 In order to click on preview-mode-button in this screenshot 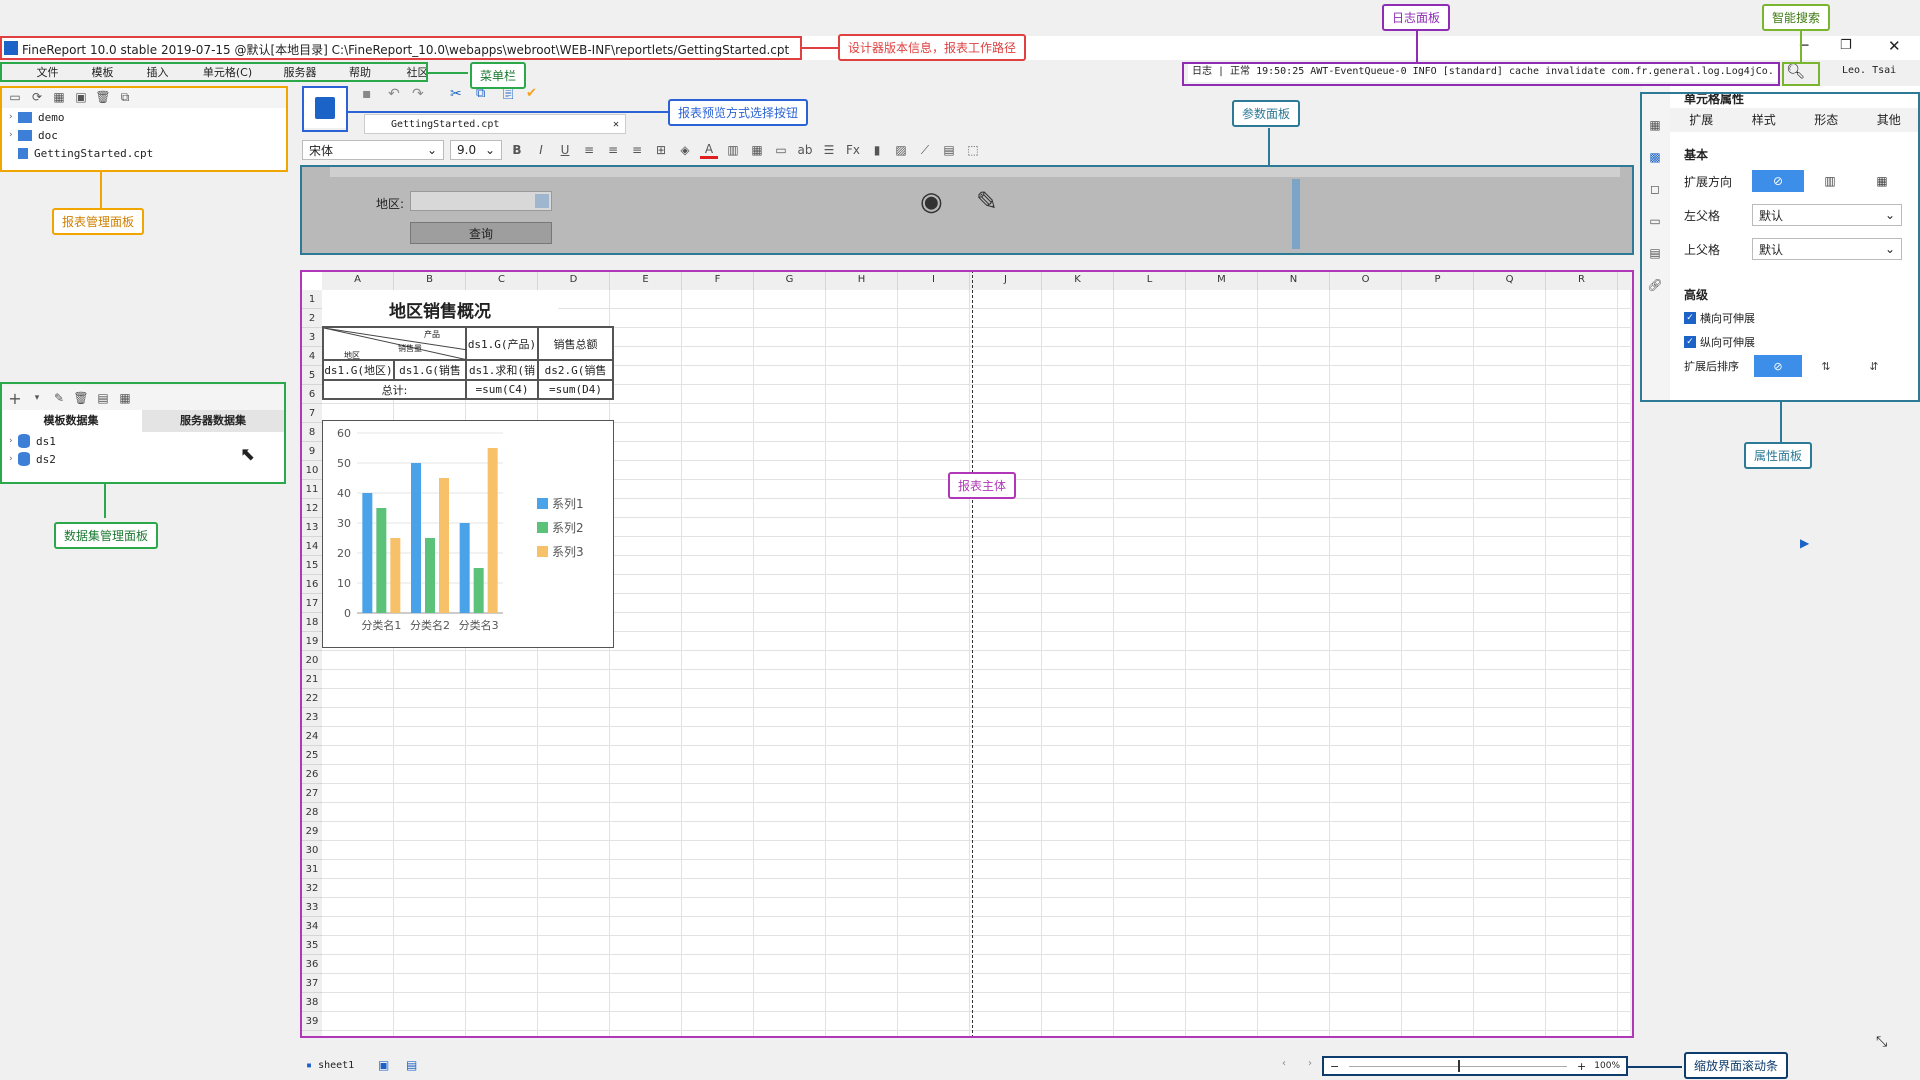, I will do `click(325, 108)`.